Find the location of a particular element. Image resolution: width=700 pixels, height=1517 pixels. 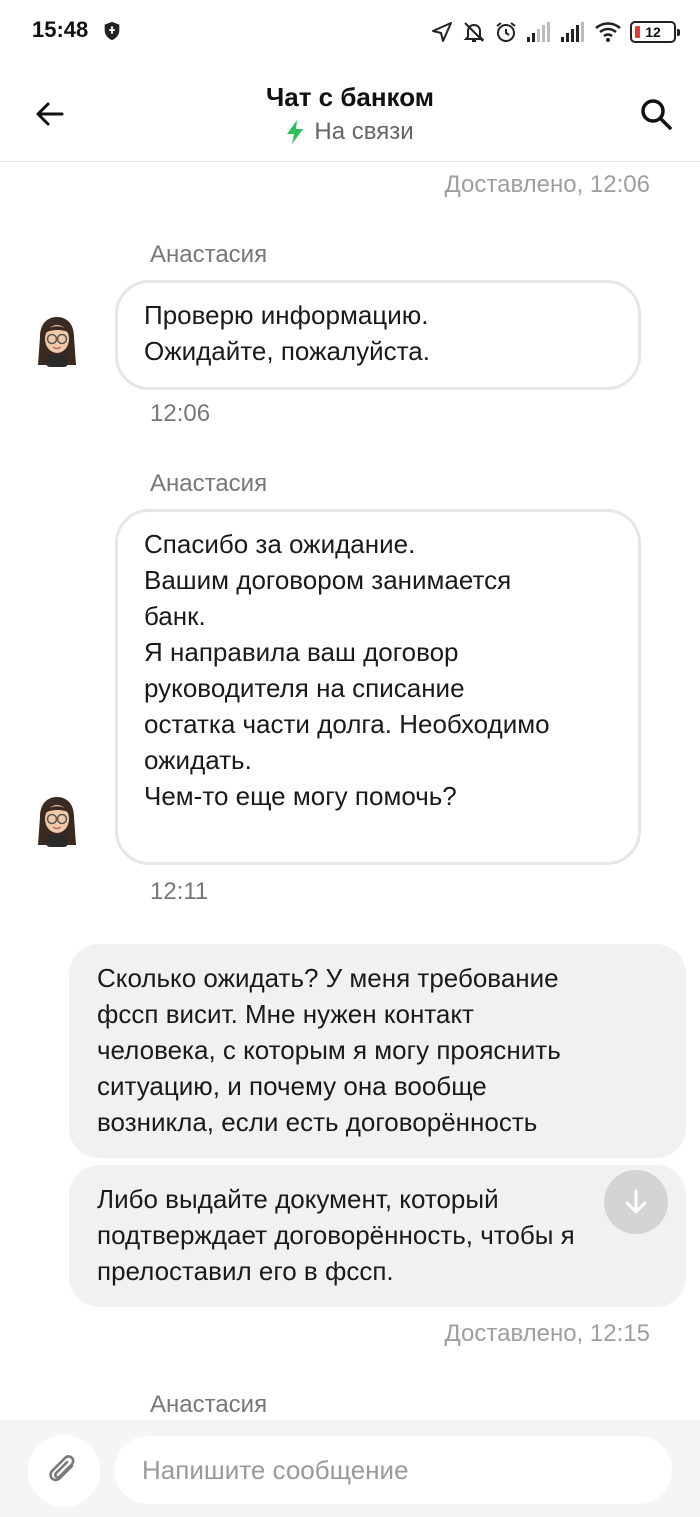

message-line: банк. is located at coordinates (175, 616).